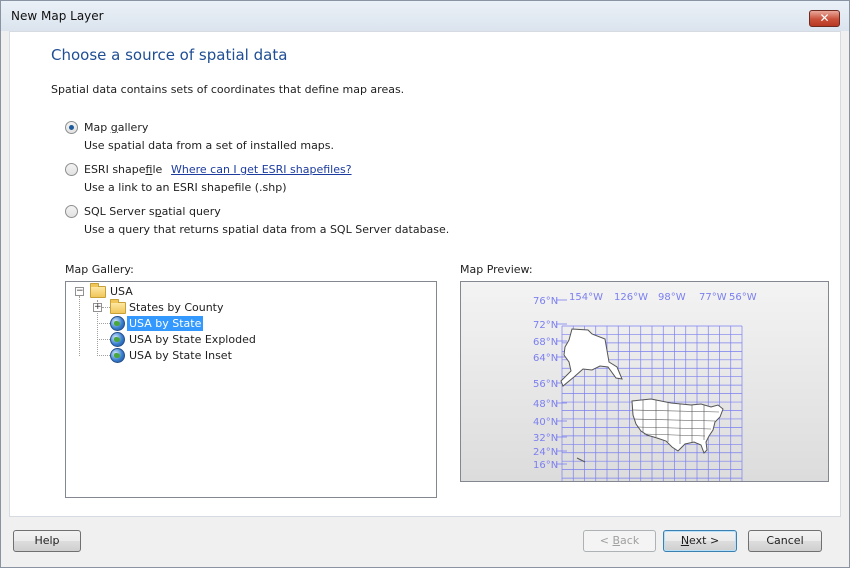 The height and width of the screenshot is (568, 850). Describe the element at coordinates (545, 325) in the screenshot. I see `latitude-label: 72°N` at that location.